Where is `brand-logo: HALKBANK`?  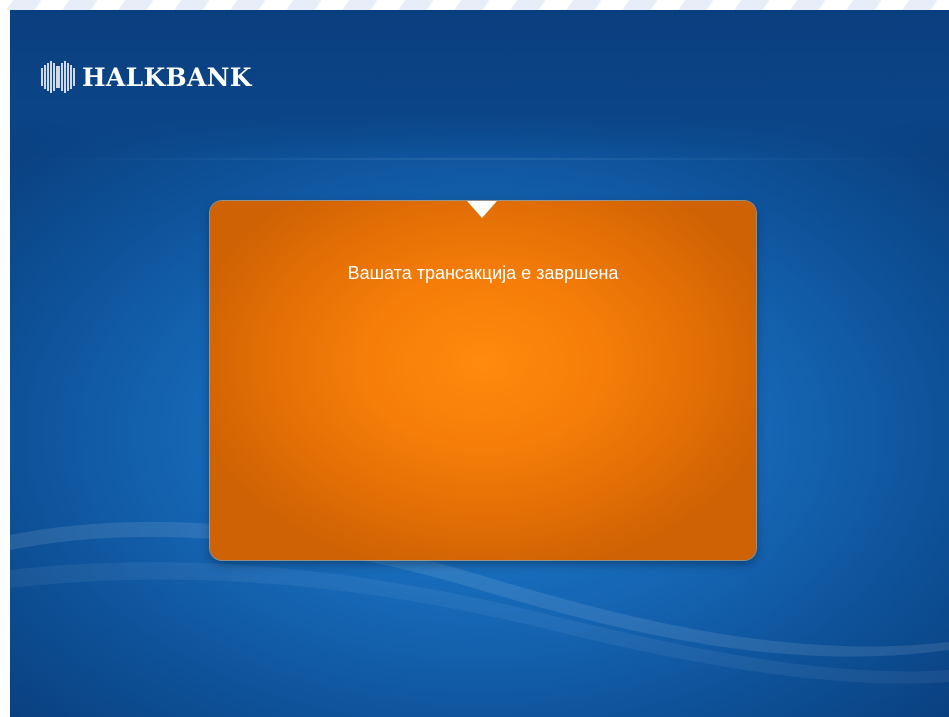 brand-logo: HALKBANK is located at coordinates (146, 77).